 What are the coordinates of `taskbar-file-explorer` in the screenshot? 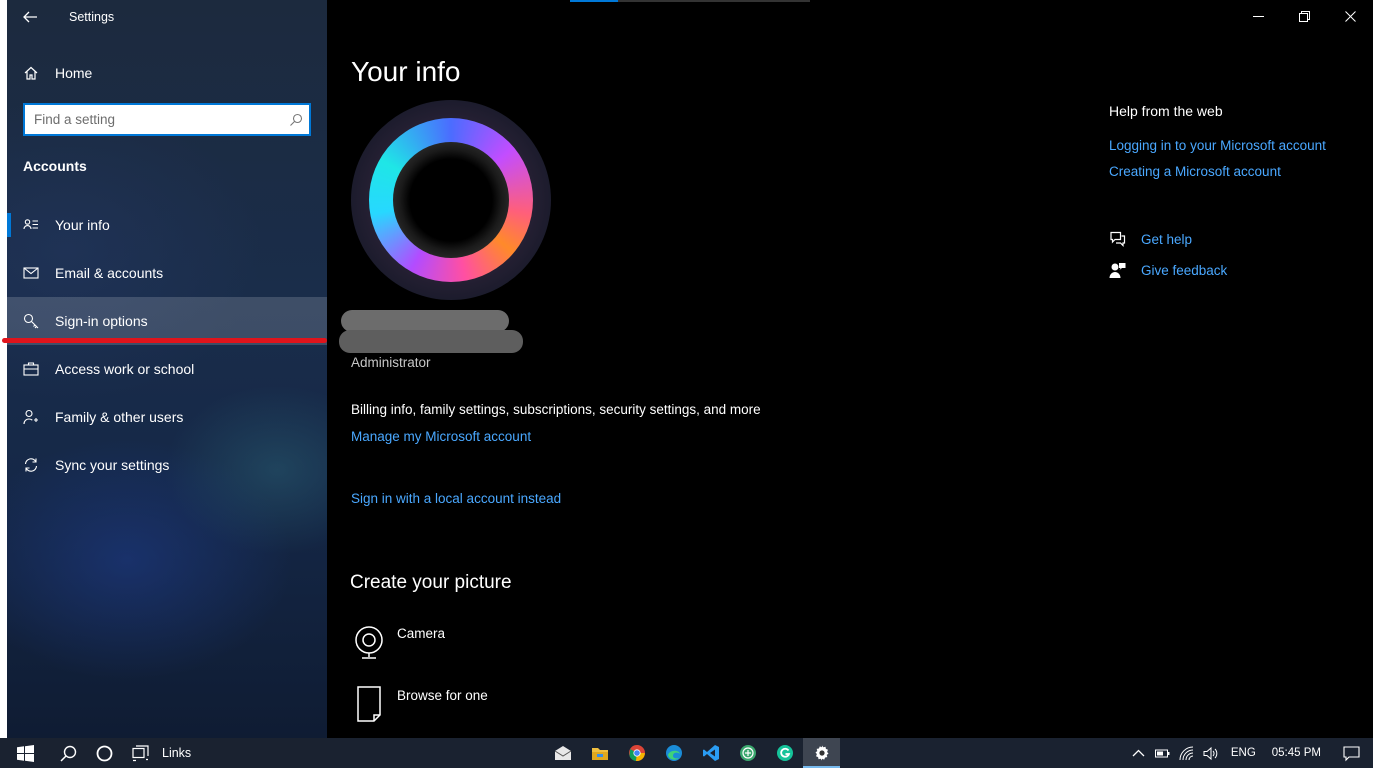 It's located at (599, 753).